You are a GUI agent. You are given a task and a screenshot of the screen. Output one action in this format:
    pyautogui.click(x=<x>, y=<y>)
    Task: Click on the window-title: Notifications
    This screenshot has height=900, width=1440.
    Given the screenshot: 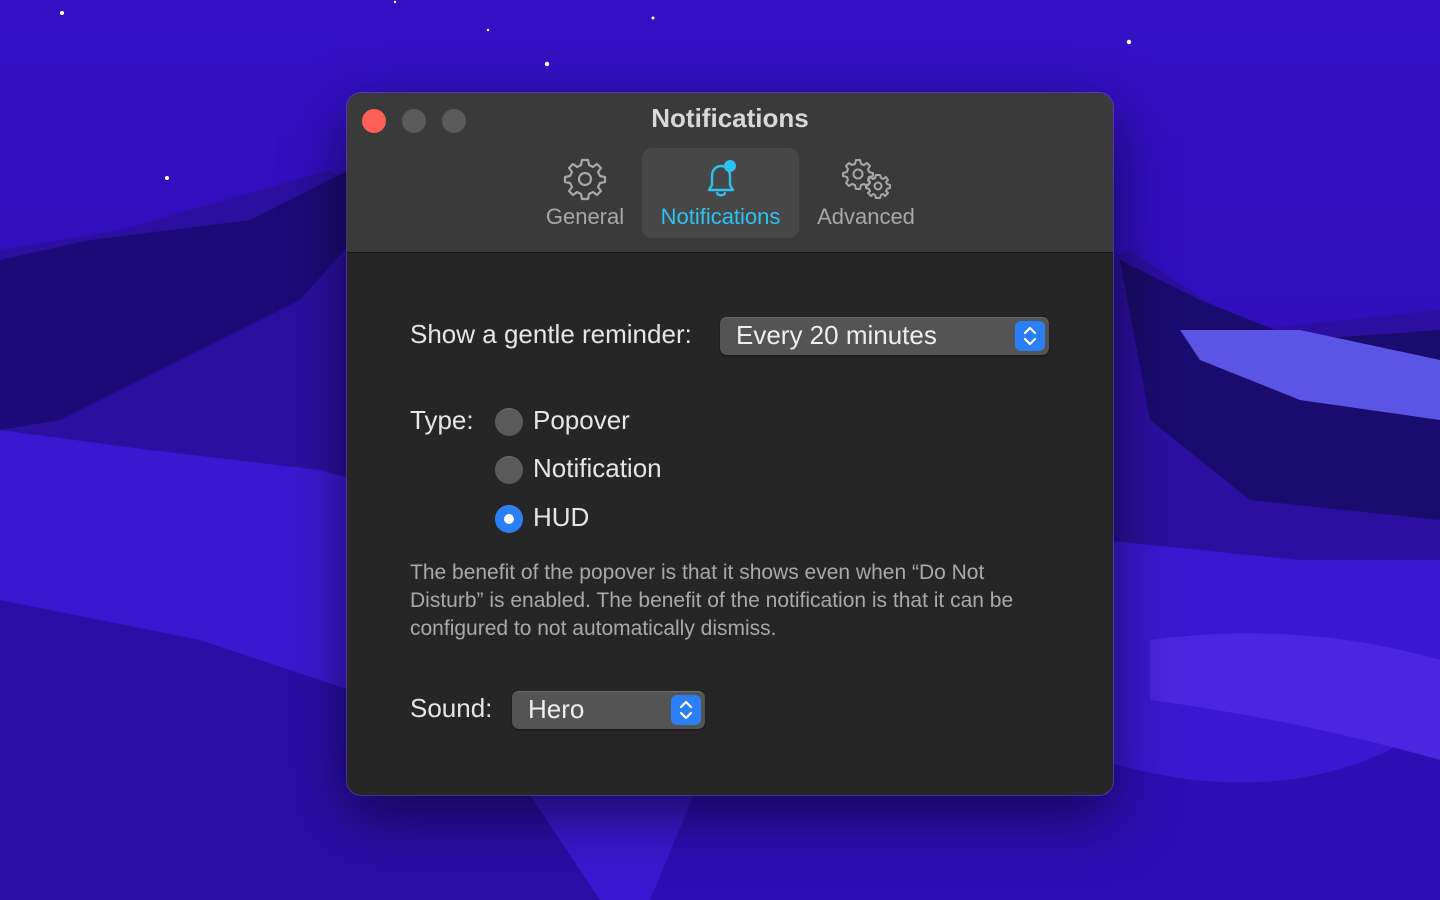 What is the action you would take?
    pyautogui.click(x=730, y=118)
    